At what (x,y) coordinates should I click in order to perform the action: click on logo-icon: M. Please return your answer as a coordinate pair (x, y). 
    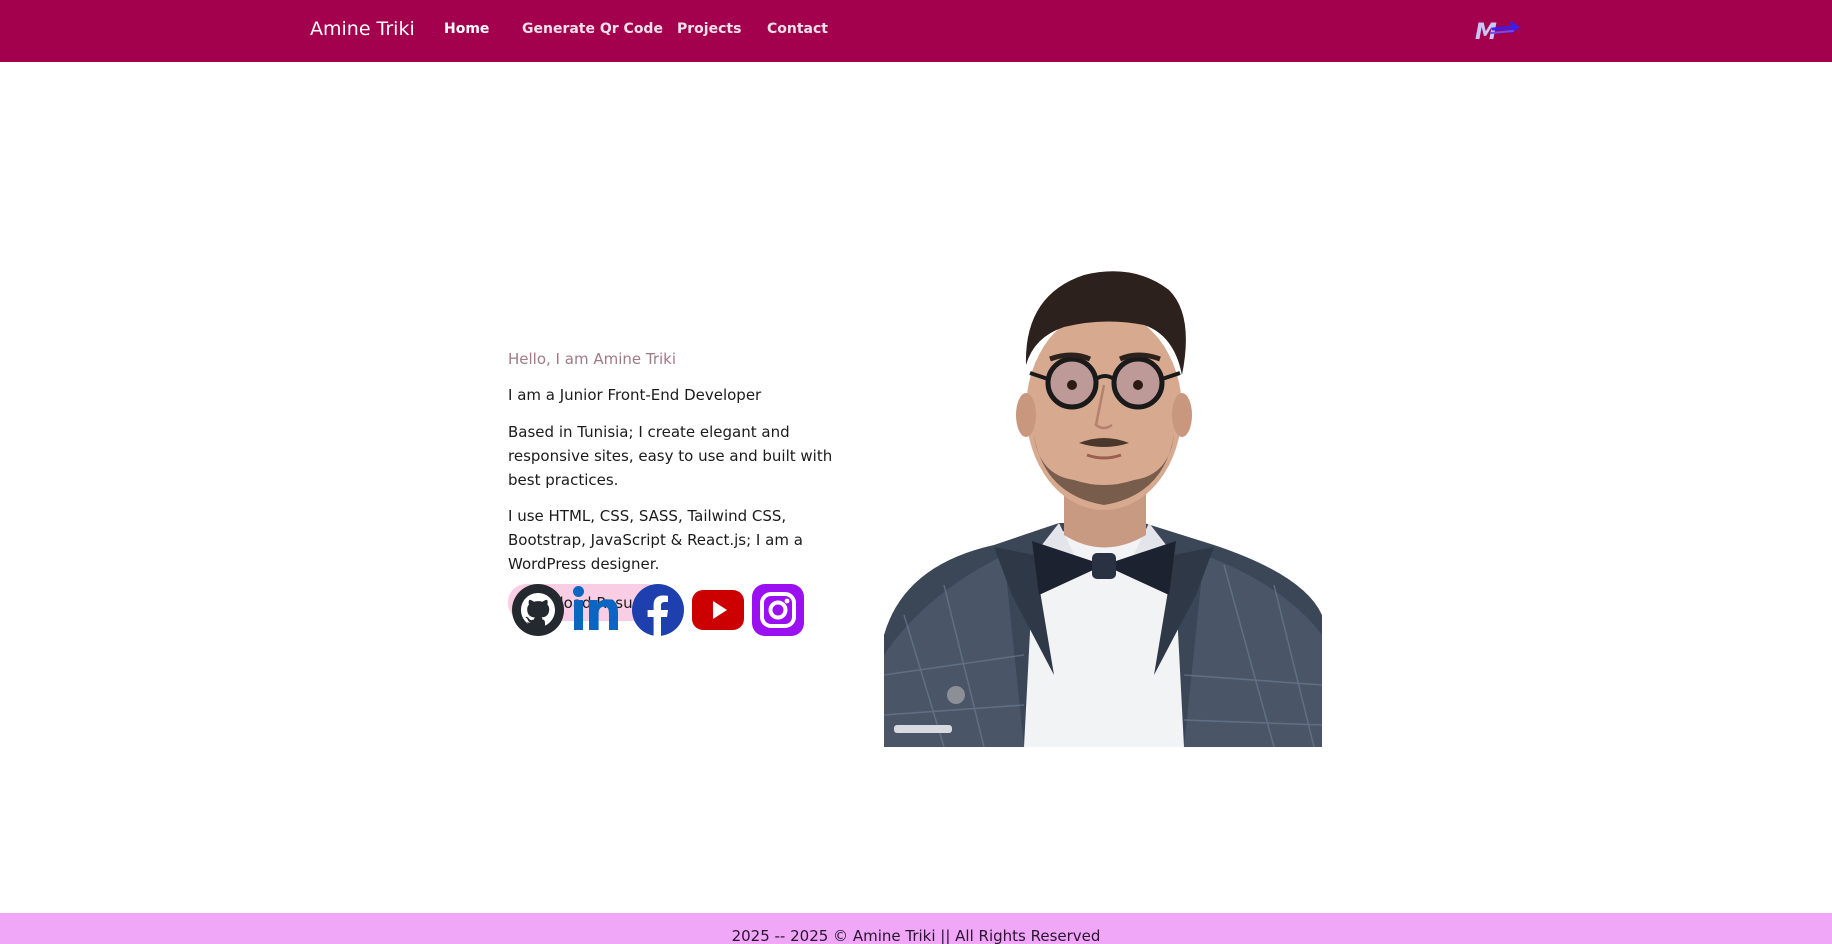
    Looking at the image, I should click on (1498, 30).